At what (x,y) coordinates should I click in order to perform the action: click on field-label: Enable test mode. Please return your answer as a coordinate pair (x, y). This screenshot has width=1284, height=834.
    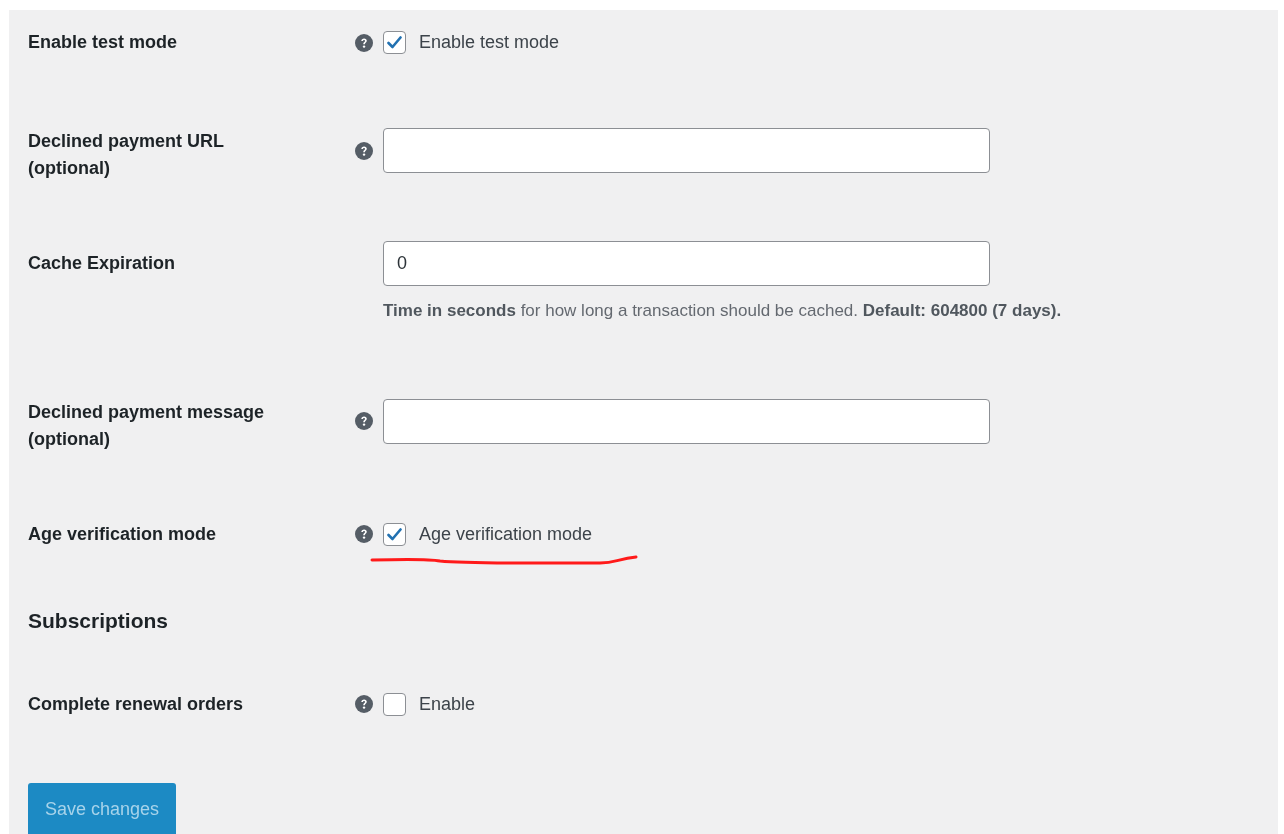
    Looking at the image, I should click on (103, 42).